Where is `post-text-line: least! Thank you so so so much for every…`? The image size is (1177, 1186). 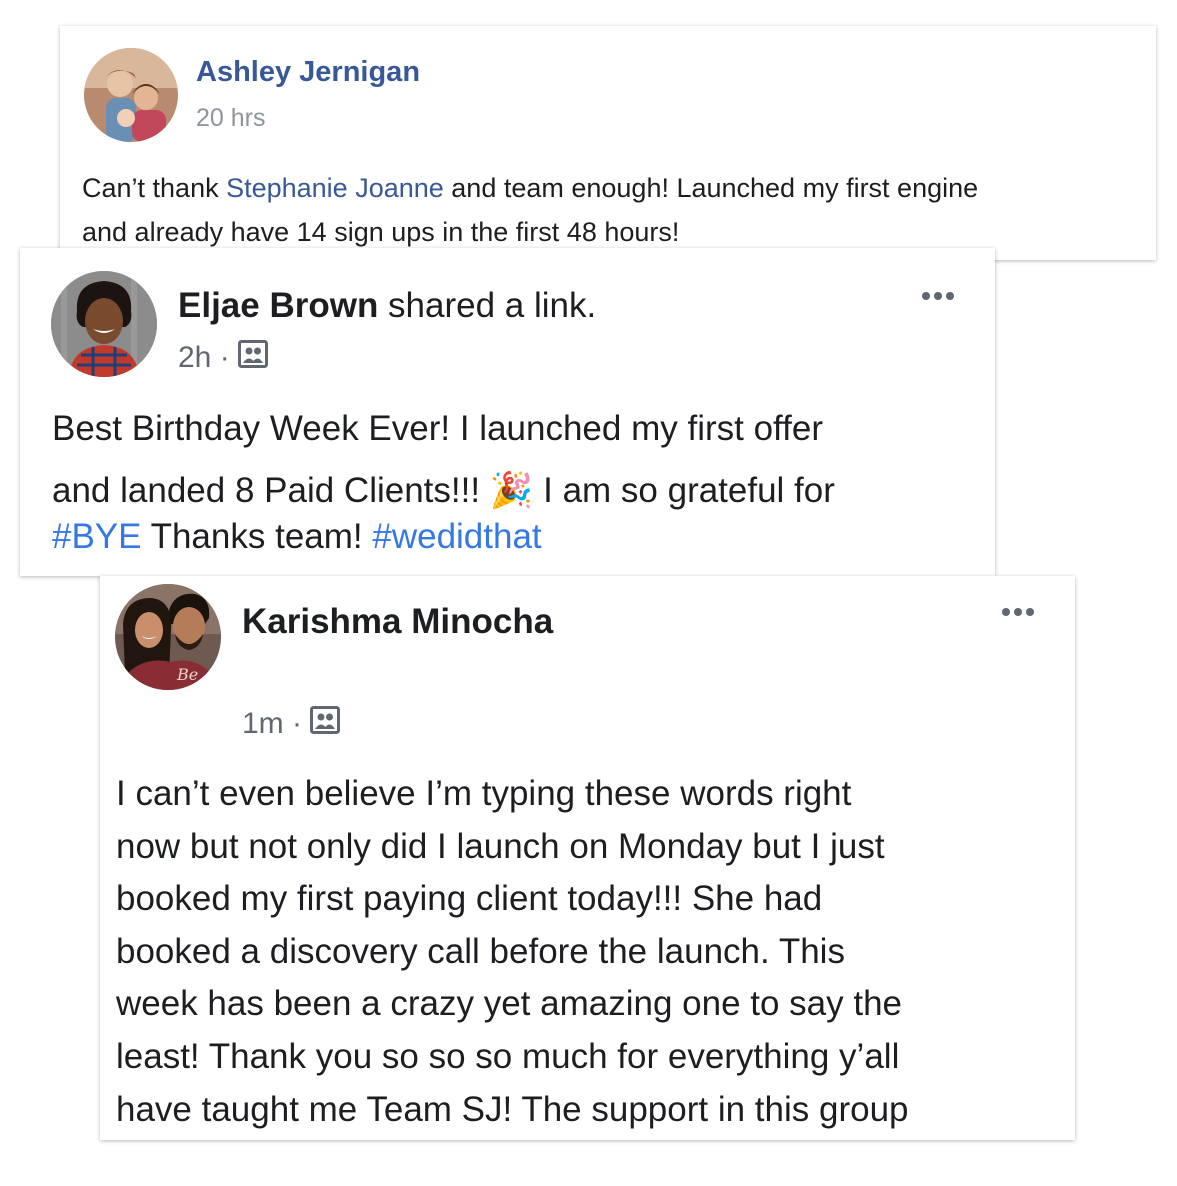
post-text-line: least! Thank you so so so much for every… is located at coordinates (508, 1056).